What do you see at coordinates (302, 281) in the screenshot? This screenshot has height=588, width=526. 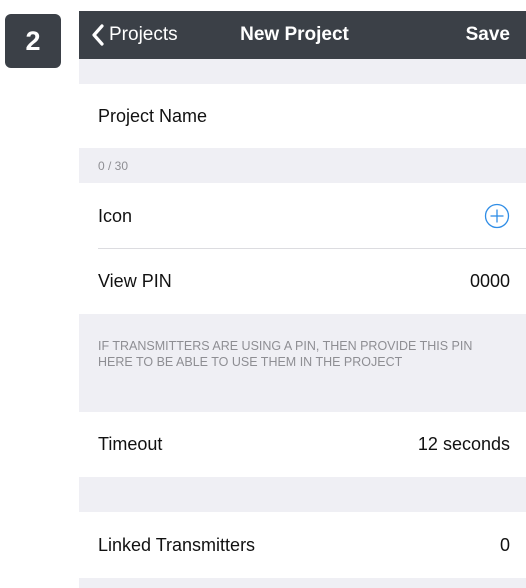 I see `view-pin-row: View PIN 0000` at bounding box center [302, 281].